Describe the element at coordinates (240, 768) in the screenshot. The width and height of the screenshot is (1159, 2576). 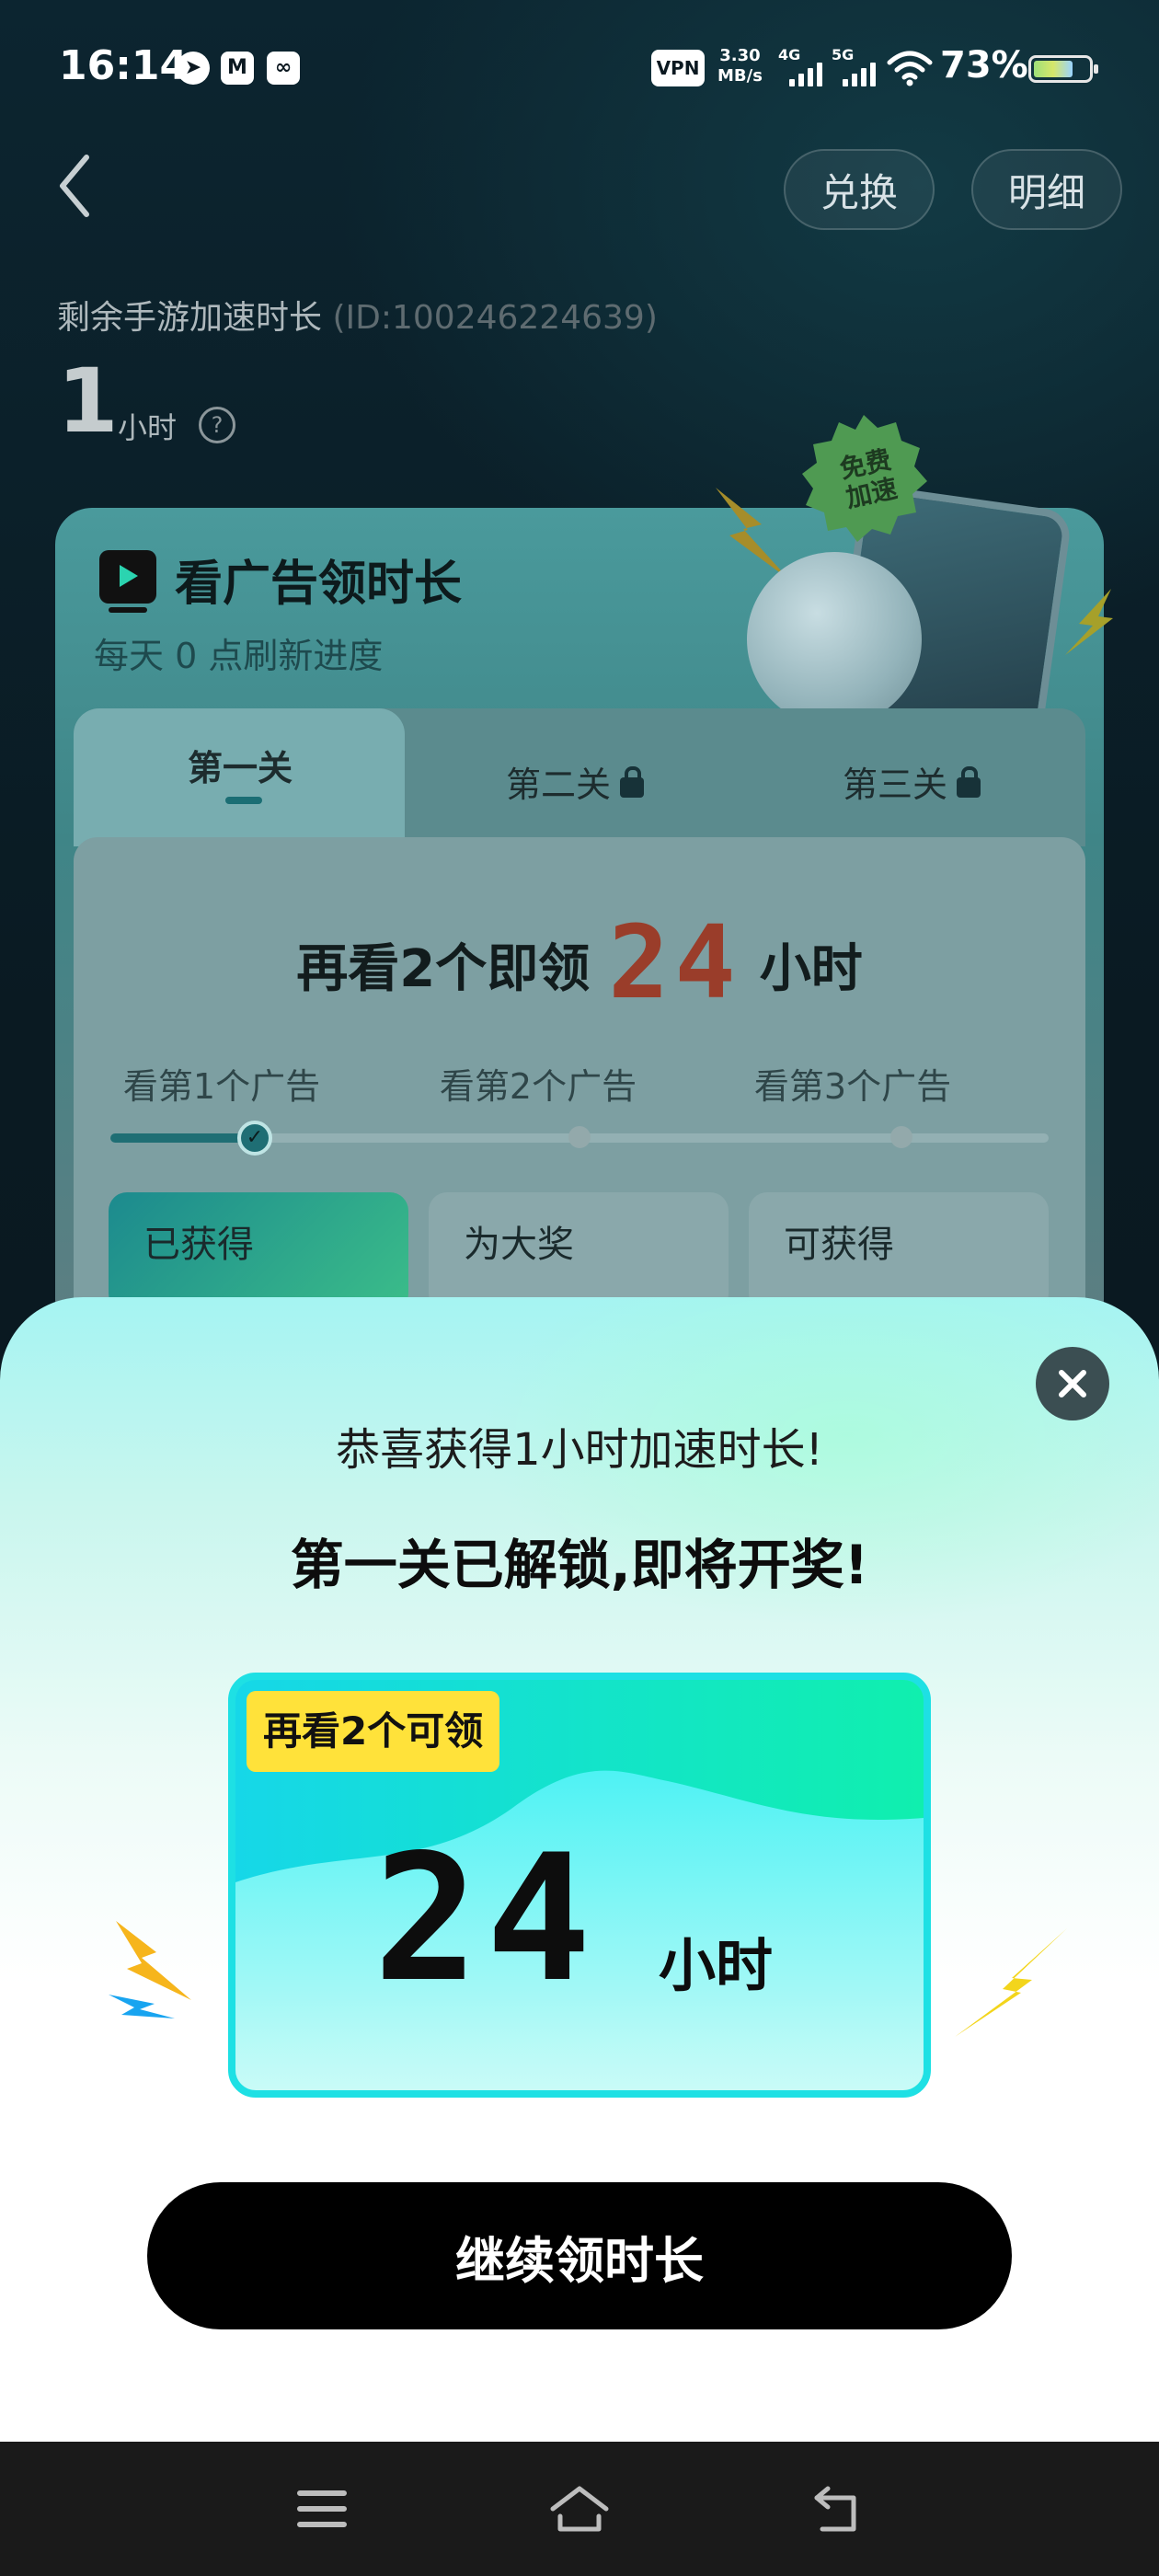
I see `tab-level-1-label: 第一关` at that location.